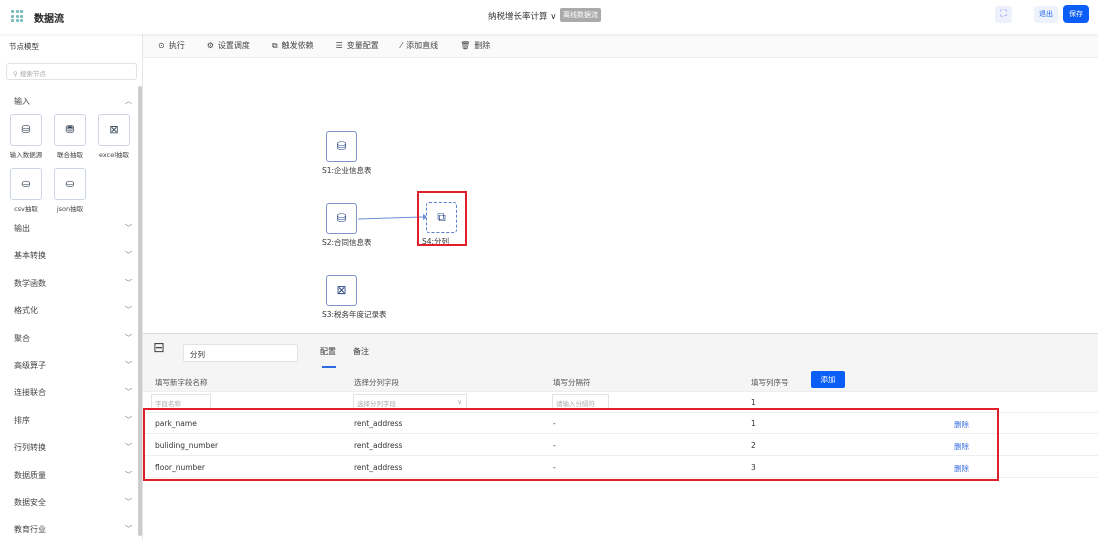 The height and width of the screenshot is (540, 1098). What do you see at coordinates (70, 190) in the screenshot?
I see `node-type-4: ⛀ json抽取` at bounding box center [70, 190].